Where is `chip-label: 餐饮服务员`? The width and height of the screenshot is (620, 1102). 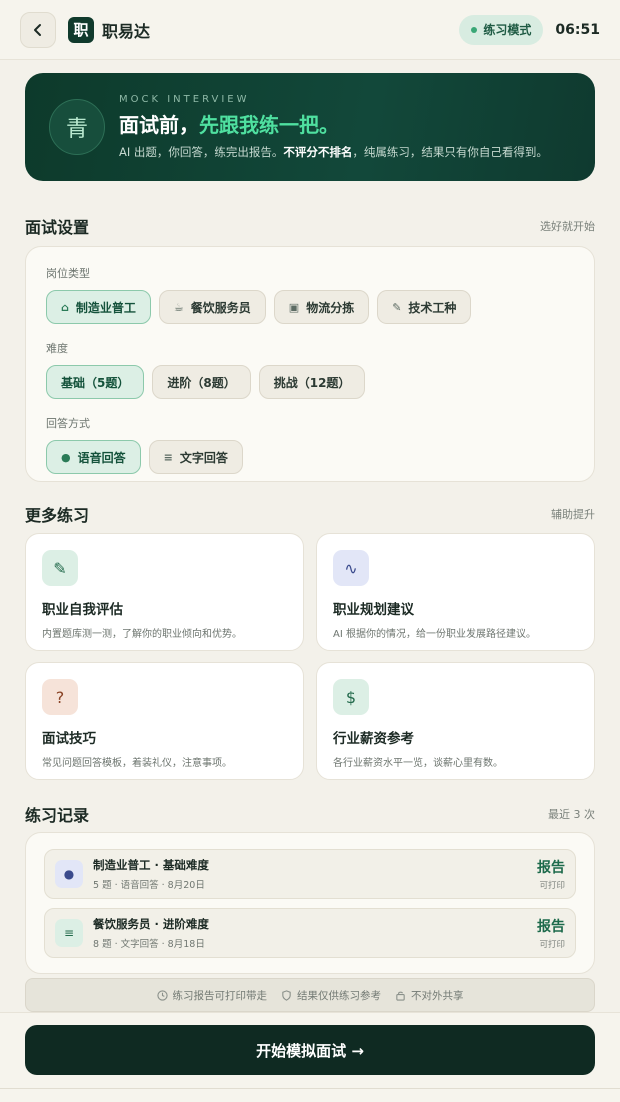
chip-label: 餐饮服务员 is located at coordinates (220, 307).